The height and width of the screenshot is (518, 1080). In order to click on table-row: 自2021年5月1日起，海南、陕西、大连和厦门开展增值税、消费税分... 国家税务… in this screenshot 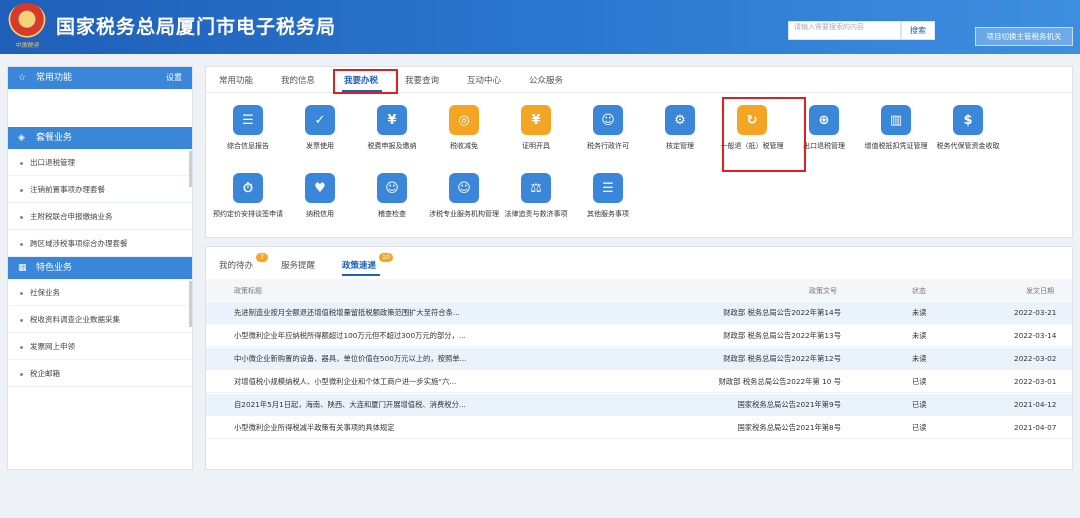, I will do `click(639, 405)`.